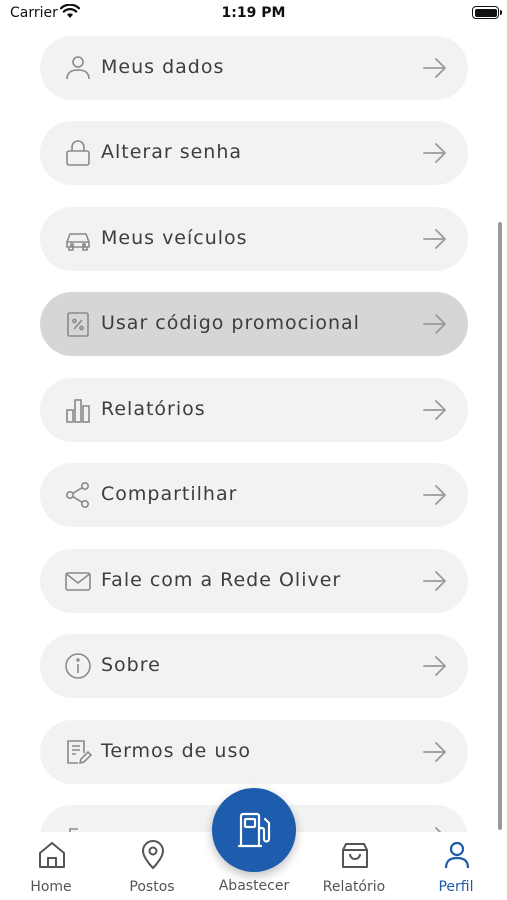 Image resolution: width=507 pixels, height=900 pixels. I want to click on menu-item-relatorios: Relatórios, so click(254, 410).